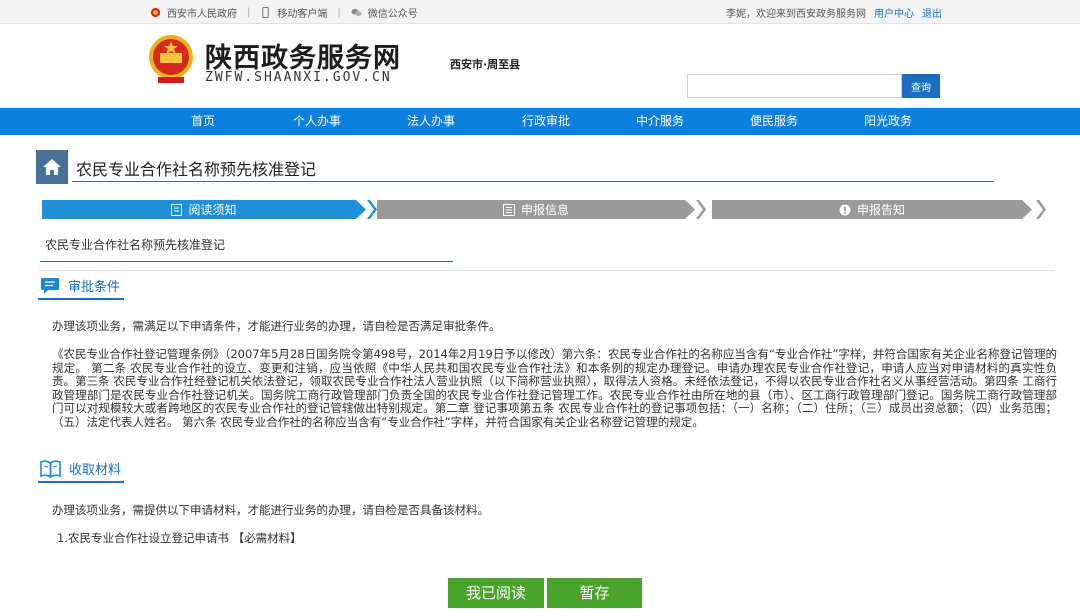 Image resolution: width=1080 pixels, height=616 pixels. Describe the element at coordinates (796, 14) in the screenshot. I see `welcome-text: 李妮，欢迎来到西安政务服务网` at that location.